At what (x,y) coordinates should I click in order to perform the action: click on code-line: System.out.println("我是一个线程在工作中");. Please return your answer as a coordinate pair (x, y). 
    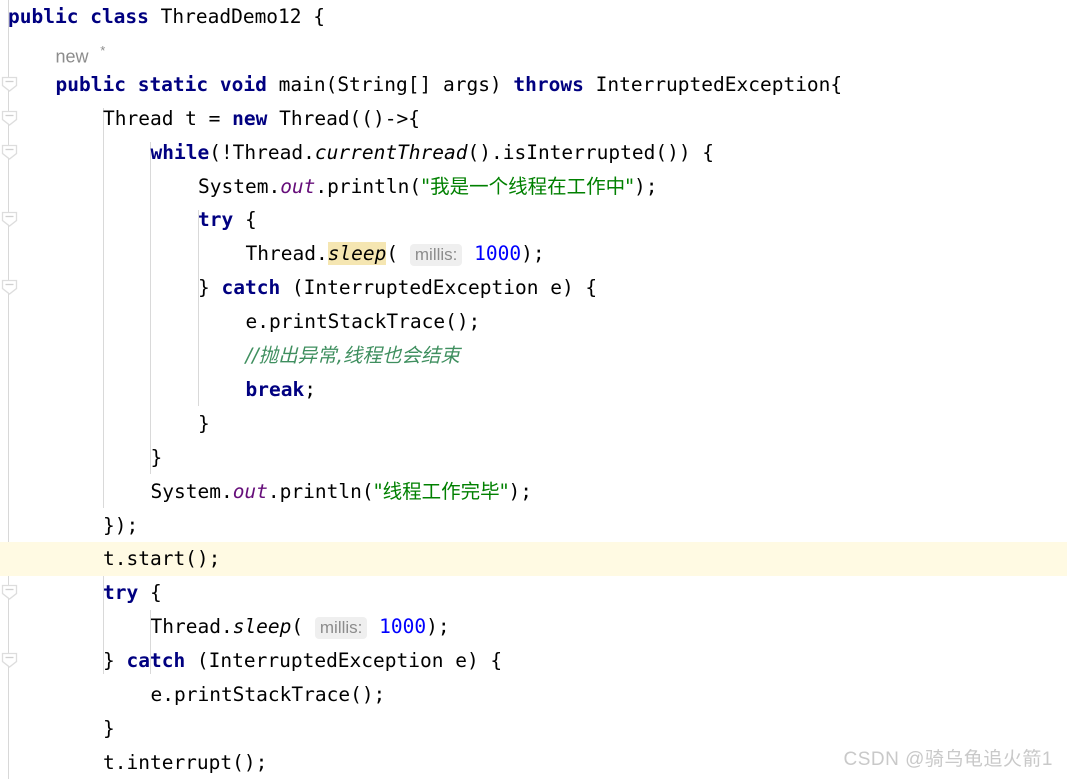
    Looking at the image, I should click on (533, 187).